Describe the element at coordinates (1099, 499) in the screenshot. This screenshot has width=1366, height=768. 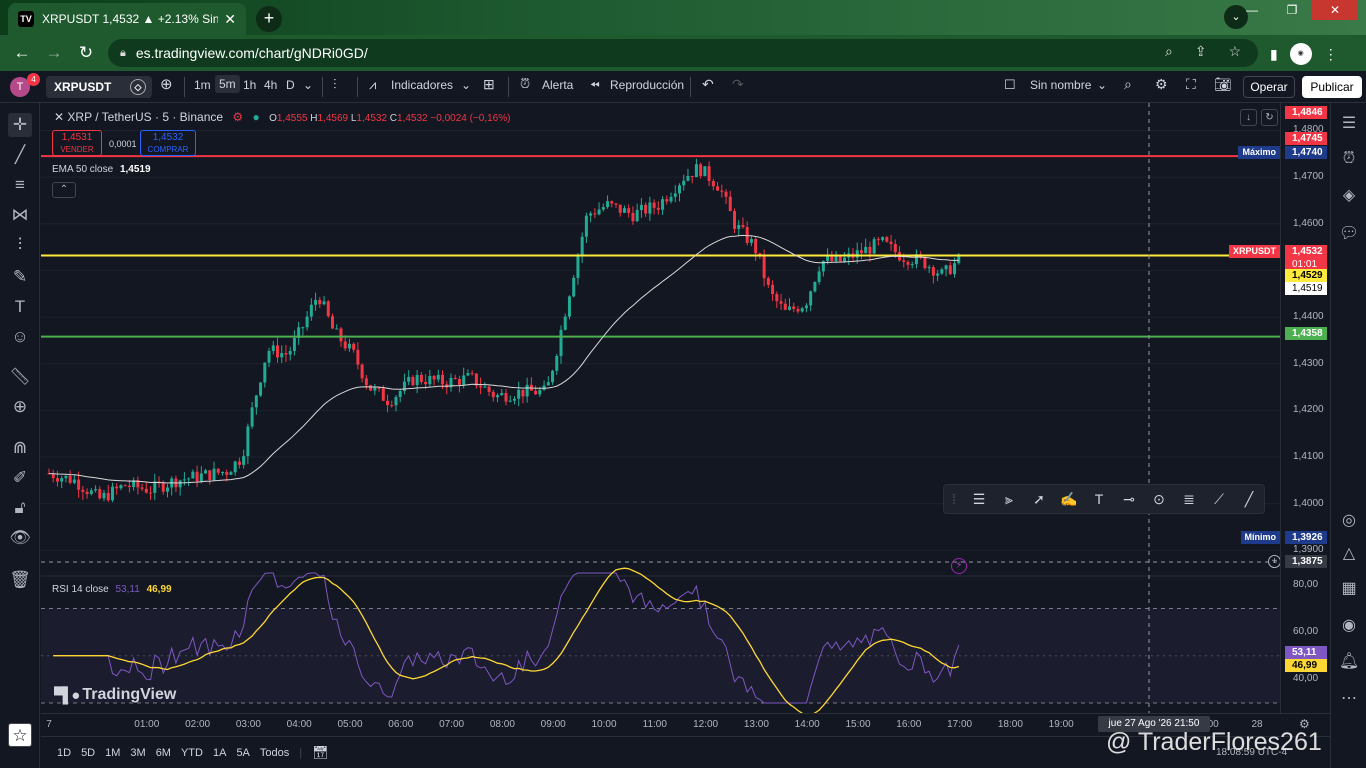
I see `text-icon: T` at that location.